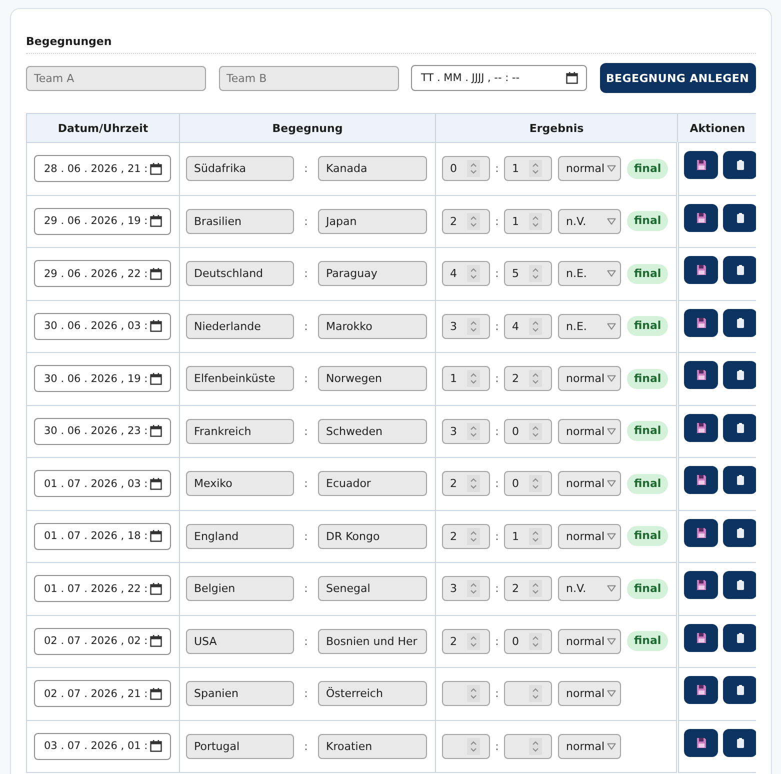 The image size is (781, 774). What do you see at coordinates (372, 693) in the screenshot?
I see `team-name-field: Österreich` at bounding box center [372, 693].